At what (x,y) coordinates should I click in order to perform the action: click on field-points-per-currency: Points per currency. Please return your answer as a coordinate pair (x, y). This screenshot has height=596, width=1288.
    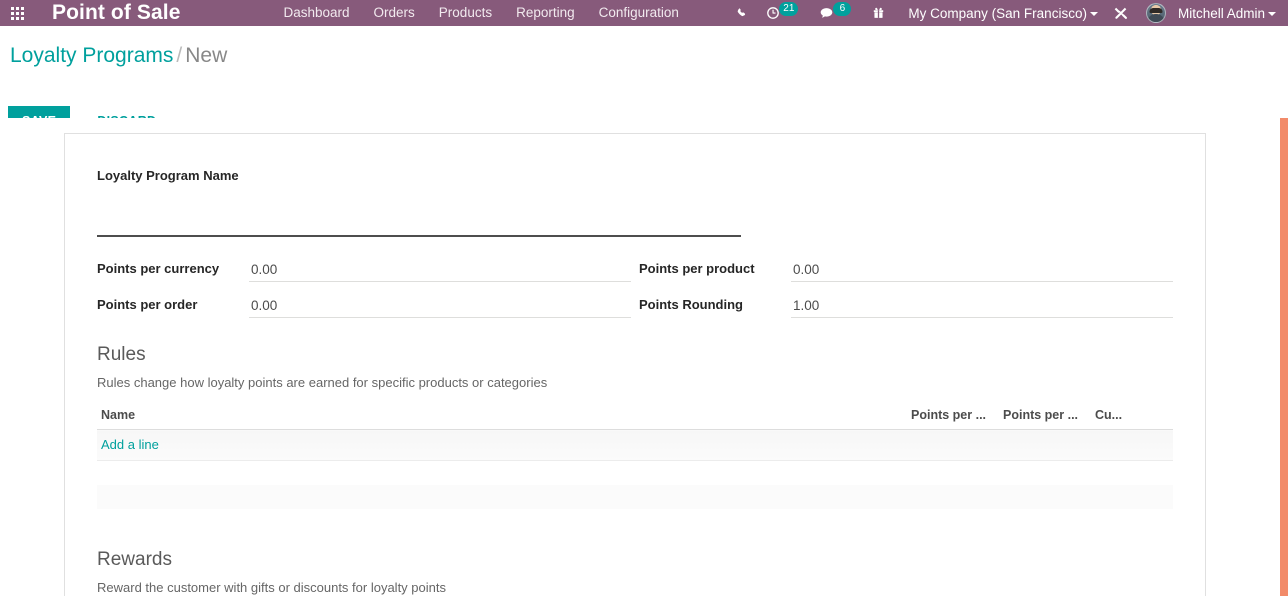
    Looking at the image, I should click on (364, 268).